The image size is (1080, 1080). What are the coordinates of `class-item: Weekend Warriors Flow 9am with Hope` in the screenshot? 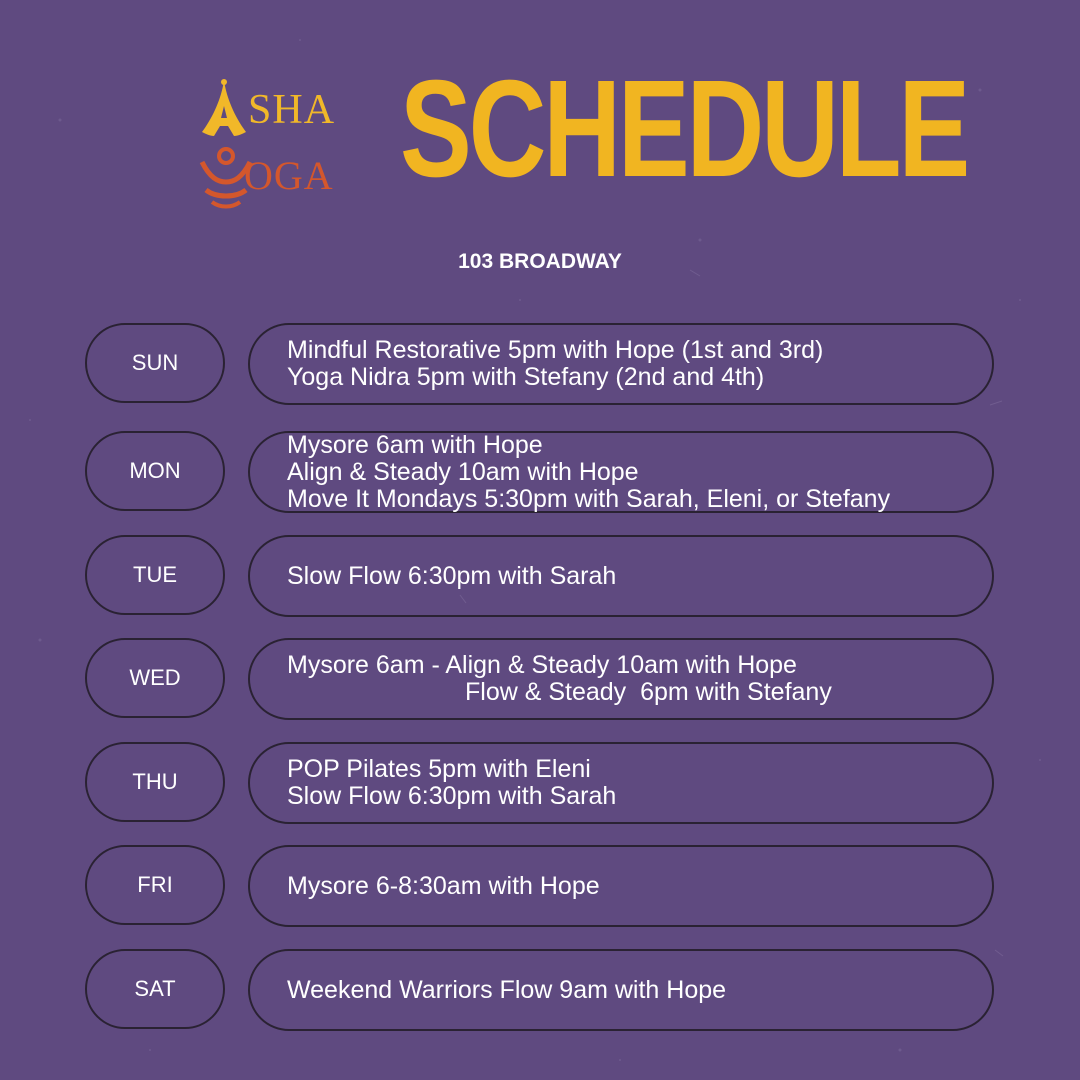 It's located at (507, 989).